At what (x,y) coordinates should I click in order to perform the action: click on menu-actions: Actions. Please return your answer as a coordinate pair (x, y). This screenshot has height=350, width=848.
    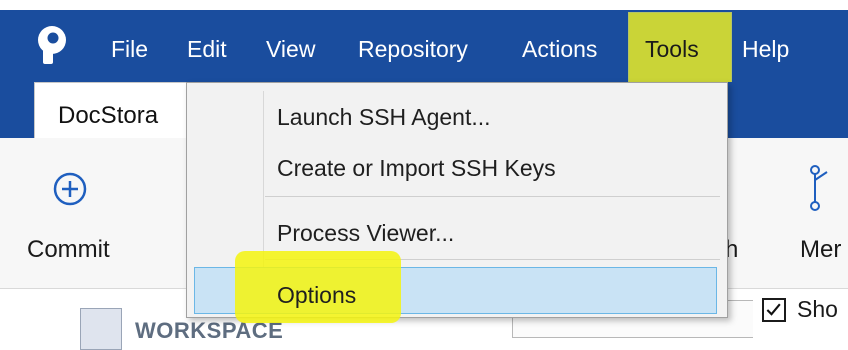
    Looking at the image, I should click on (559, 49).